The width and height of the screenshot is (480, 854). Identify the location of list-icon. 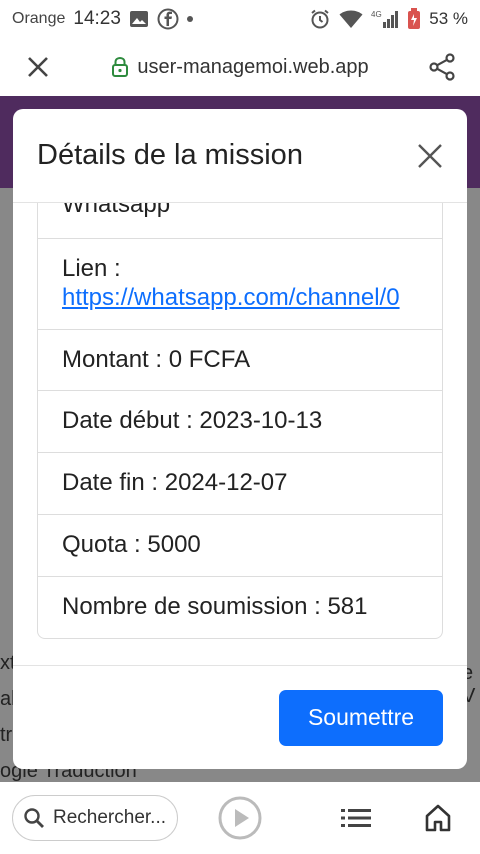
(356, 818).